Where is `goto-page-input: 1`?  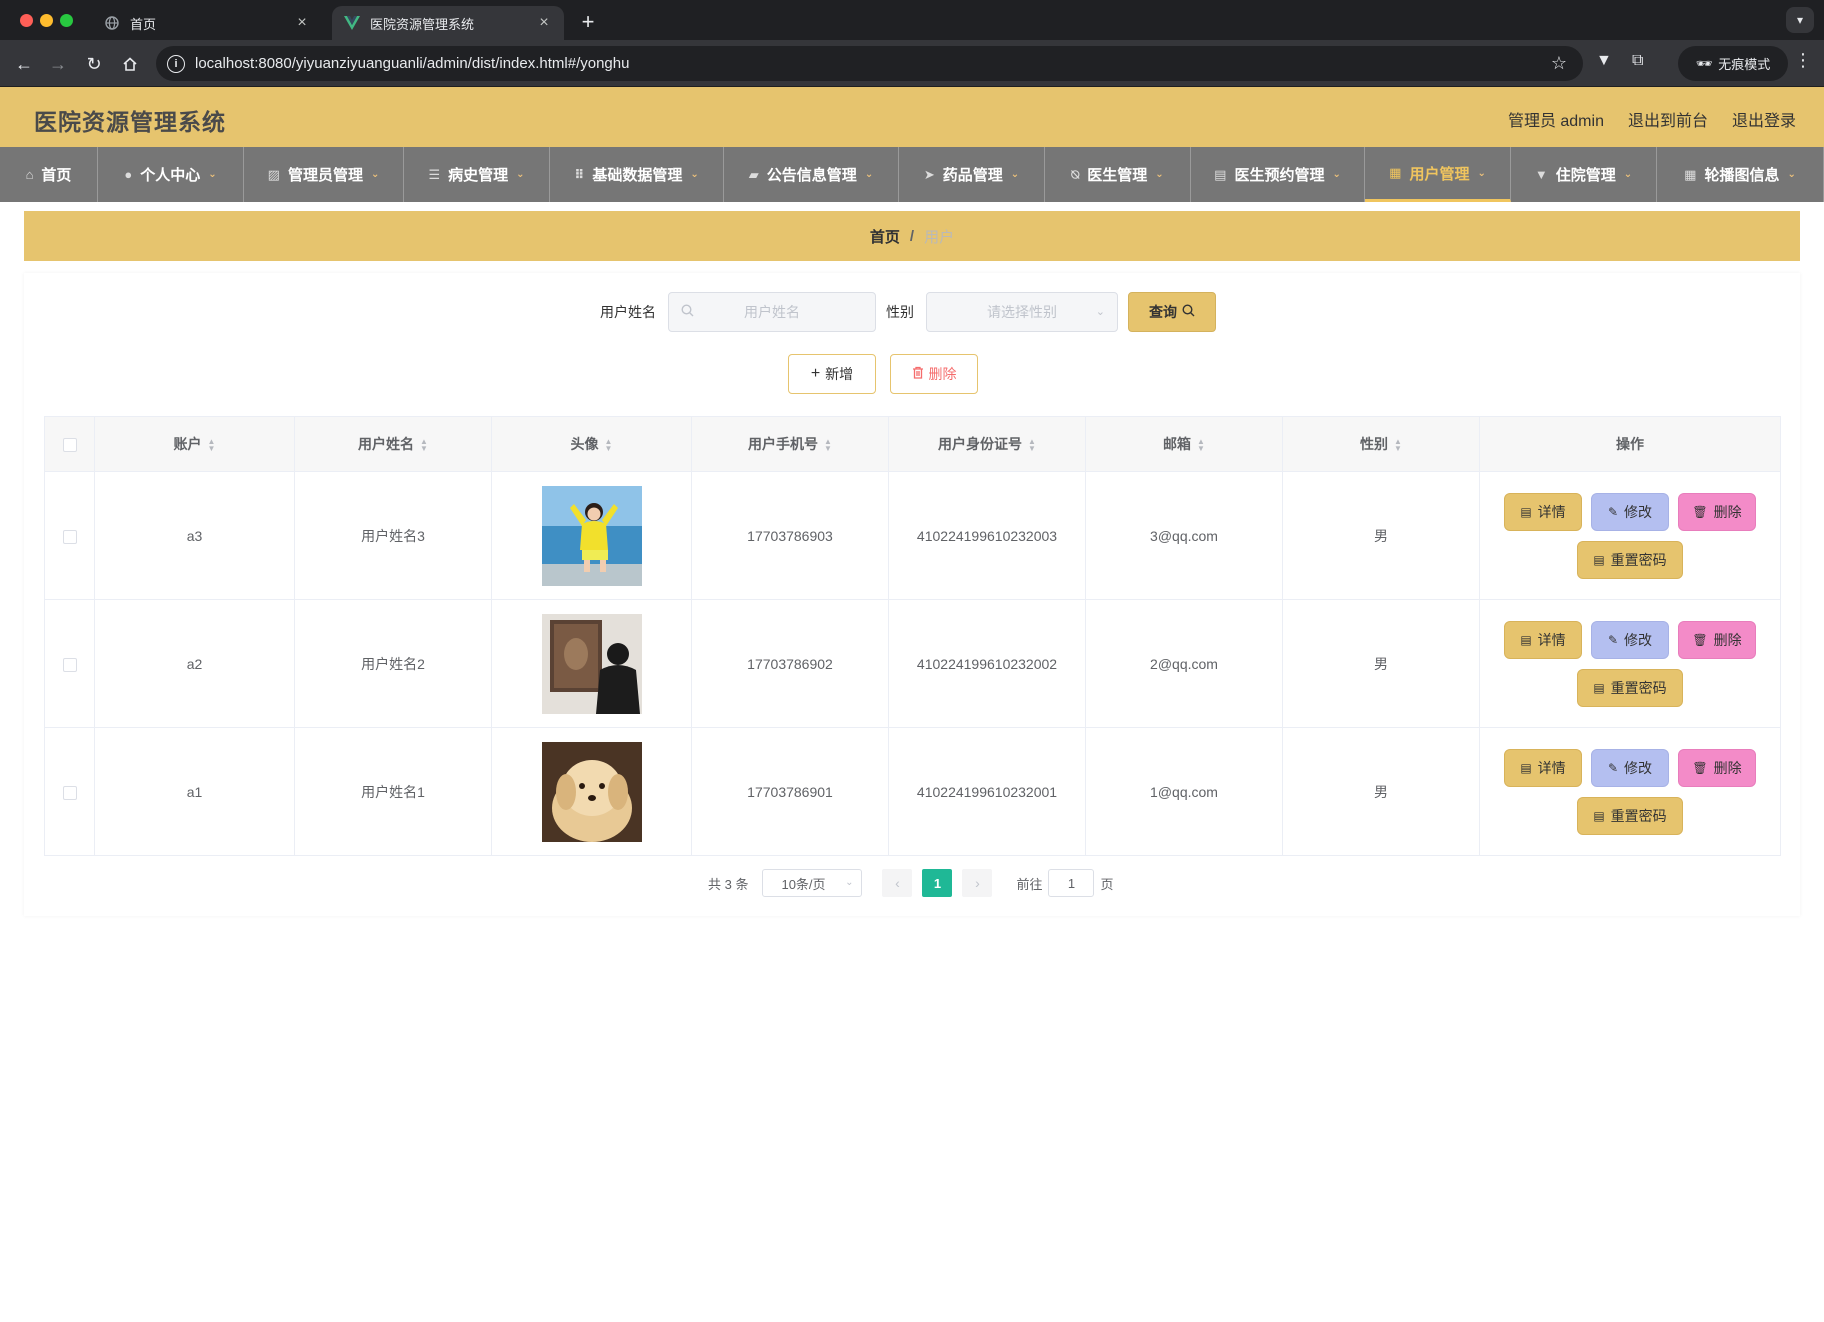
goto-page-input: 1 is located at coordinates (1071, 883).